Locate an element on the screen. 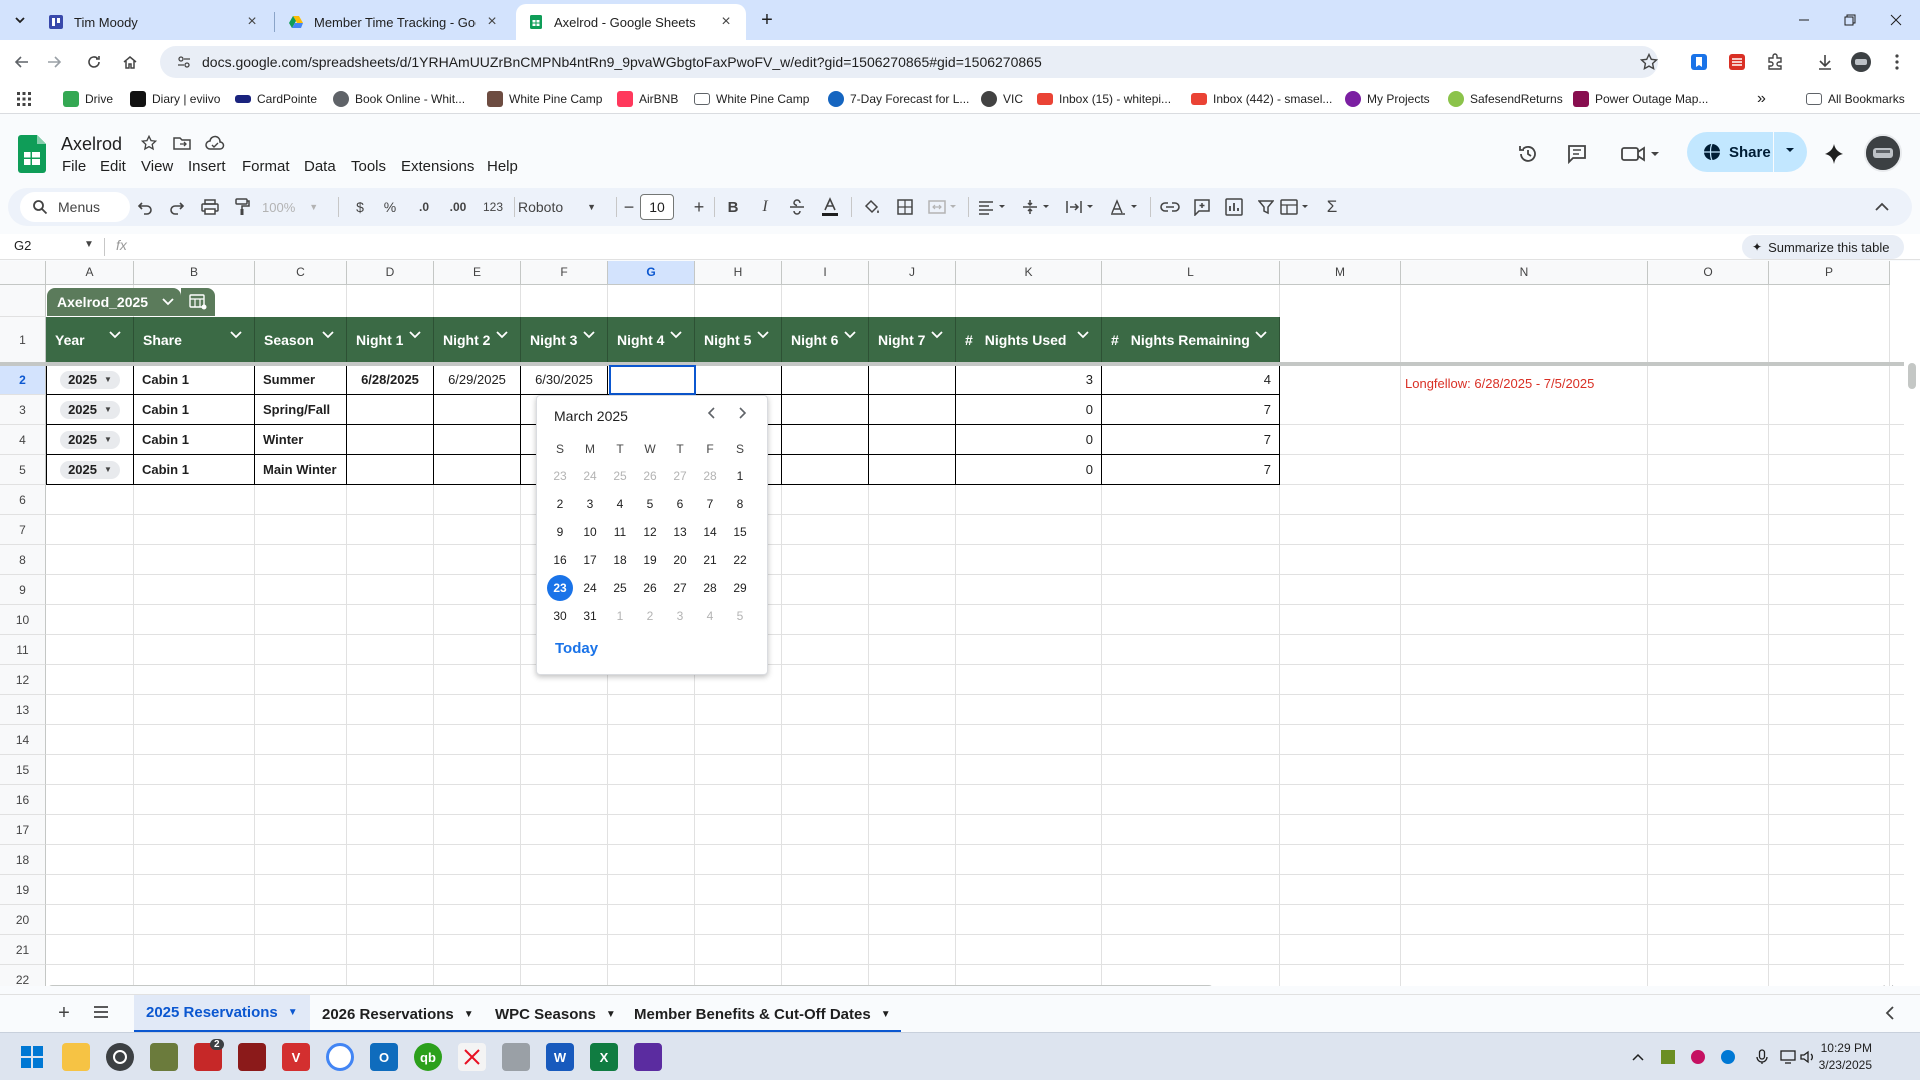 This screenshot has width=1920, height=1080. tab-search-chevron-icon is located at coordinates (20, 20).